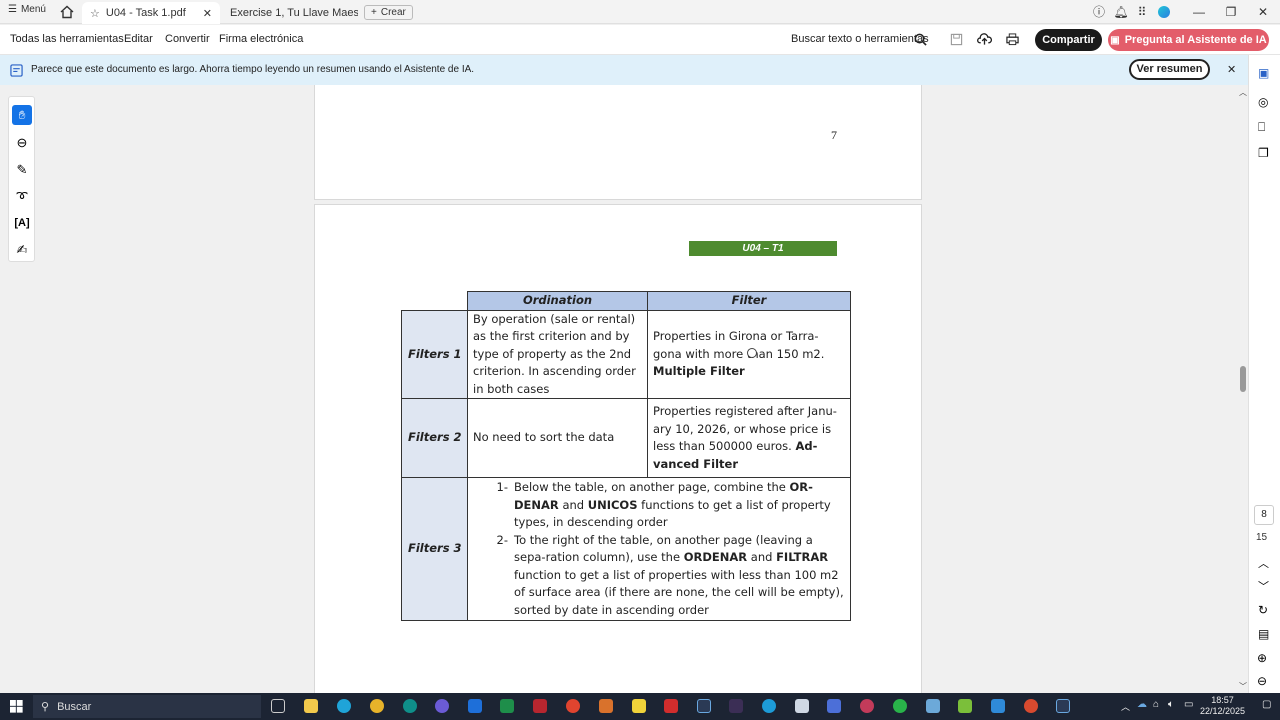 The width and height of the screenshot is (1280, 720). What do you see at coordinates (1142, 704) in the screenshot?
I see `onedrive-icon: ☁` at bounding box center [1142, 704].